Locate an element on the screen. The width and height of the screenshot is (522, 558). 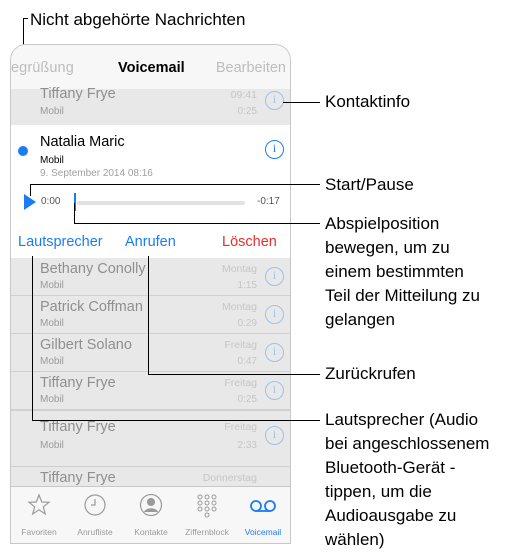
callout-call-back: Zurückrufen is located at coordinates (370, 373).